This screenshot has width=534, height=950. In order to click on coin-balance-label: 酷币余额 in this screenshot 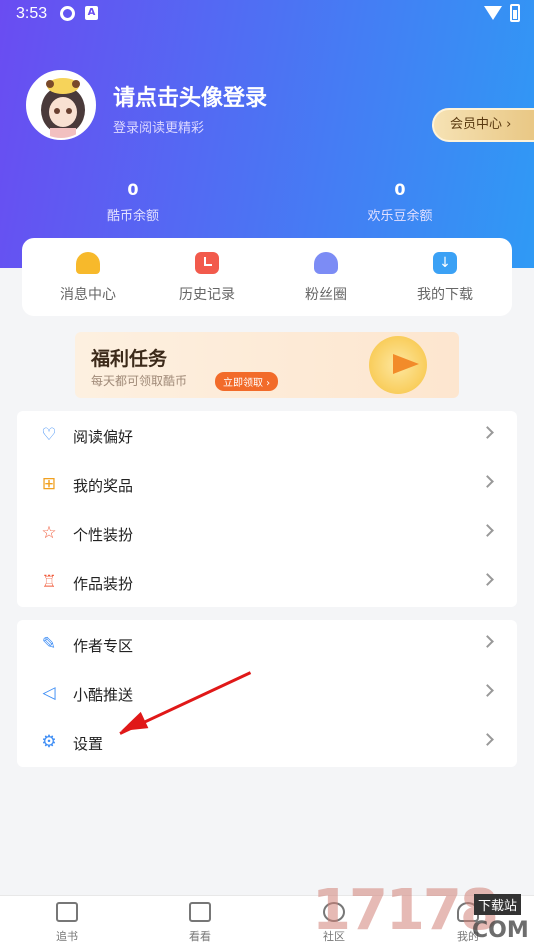, I will do `click(132, 216)`.